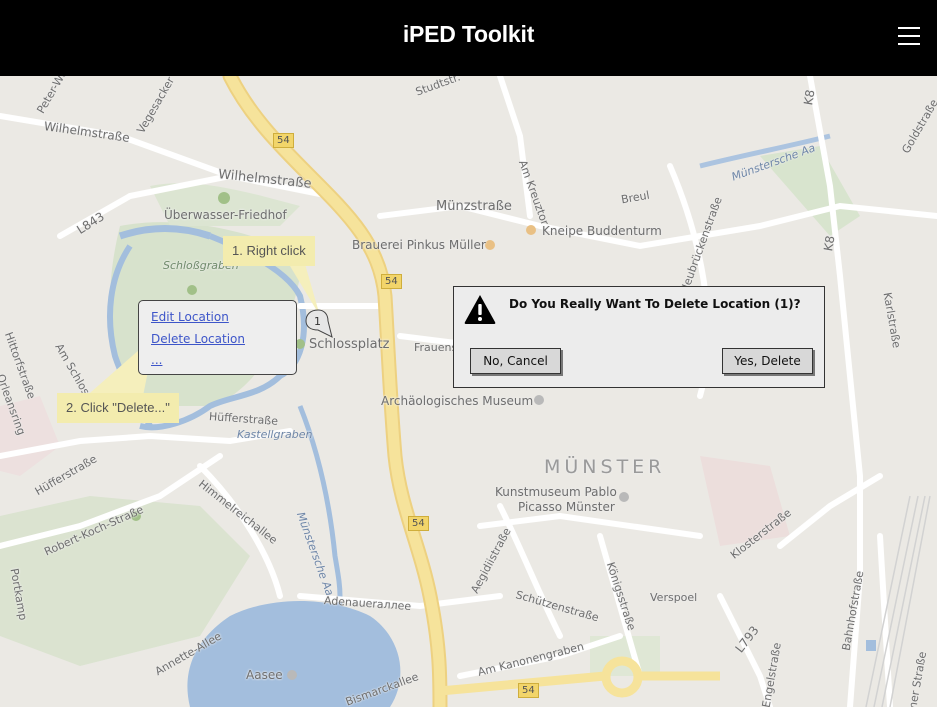 The image size is (937, 707). I want to click on place-label: Überwasser-Friedhof, so click(225, 215).